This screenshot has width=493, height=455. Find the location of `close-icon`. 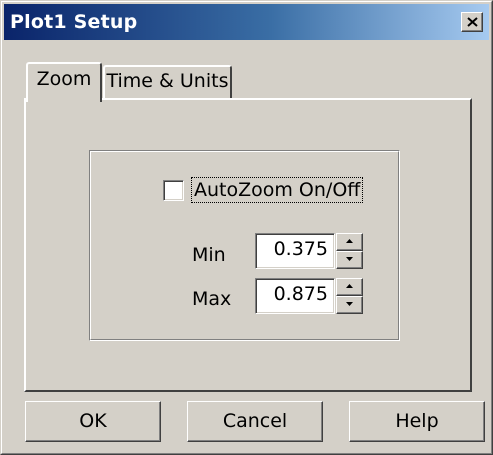

close-icon is located at coordinates (472, 22).